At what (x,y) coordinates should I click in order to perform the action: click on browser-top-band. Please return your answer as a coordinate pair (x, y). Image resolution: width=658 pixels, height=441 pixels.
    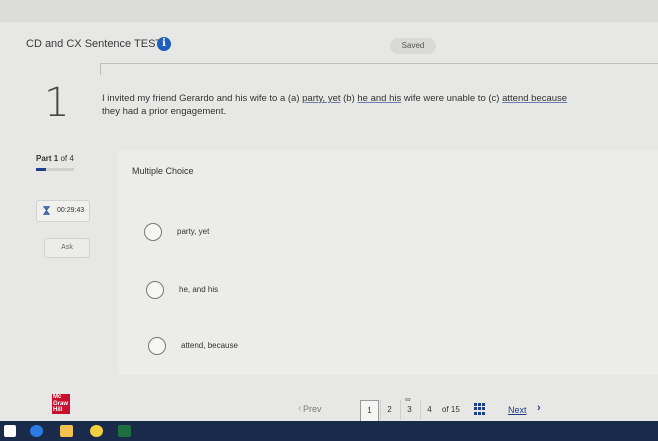
    Looking at the image, I should click on (329, 11).